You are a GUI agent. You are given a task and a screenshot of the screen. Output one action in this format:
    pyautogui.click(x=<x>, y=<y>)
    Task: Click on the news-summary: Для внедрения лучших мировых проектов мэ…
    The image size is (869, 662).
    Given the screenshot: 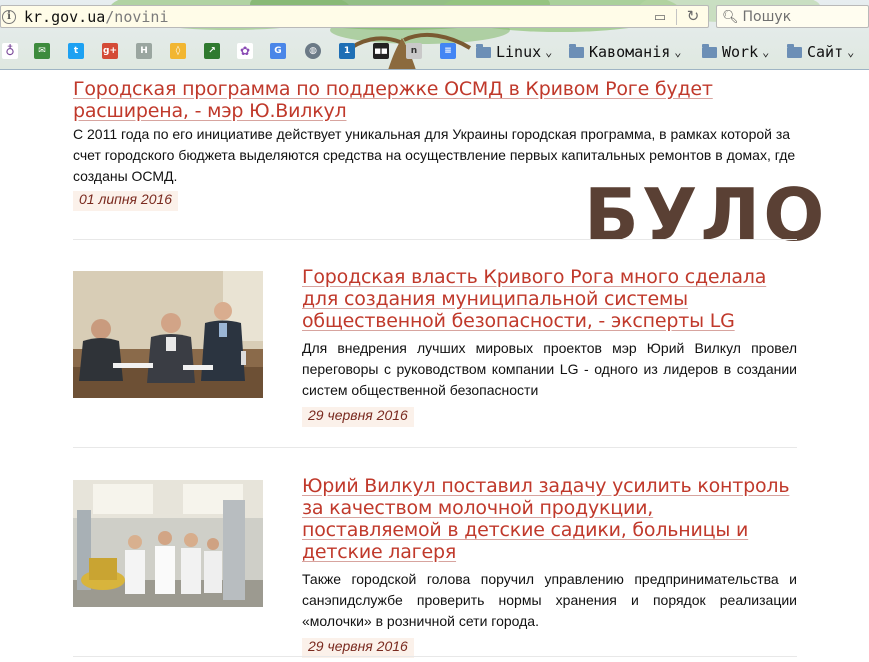 What is the action you would take?
    pyautogui.click(x=549, y=369)
    